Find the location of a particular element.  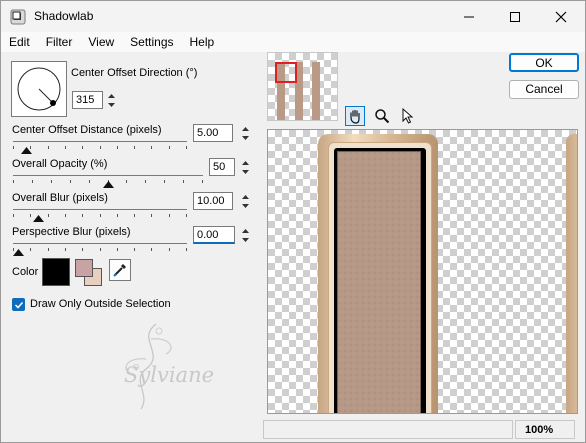

material-swatch is located at coordinates (89, 273).